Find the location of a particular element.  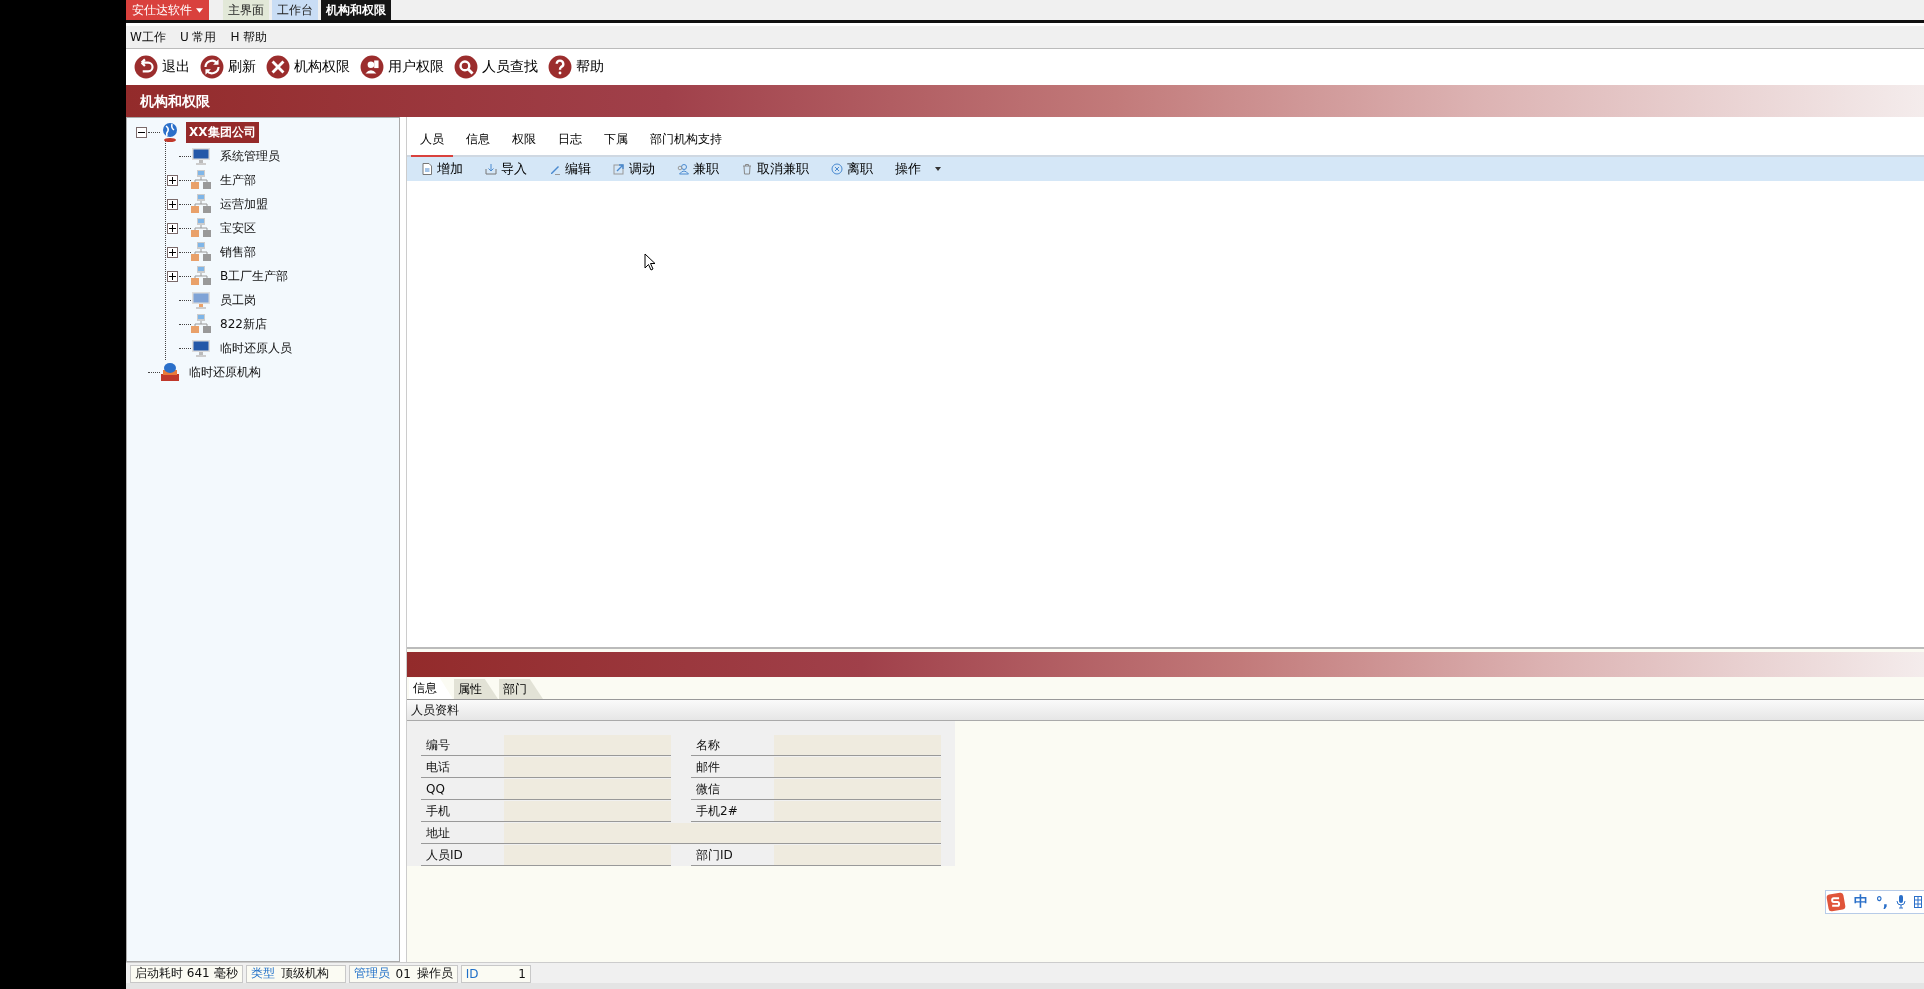

tab: 部门 is located at coordinates (521, 689).